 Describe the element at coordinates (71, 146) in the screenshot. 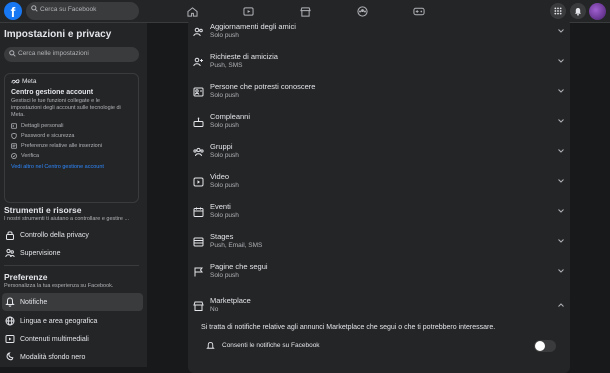

I see `ad-preferences-item: Preferenze relative alle inserzioni` at that location.